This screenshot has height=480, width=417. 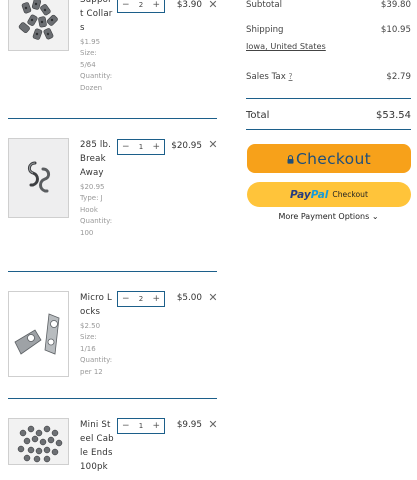 What do you see at coordinates (96, 366) in the screenshot?
I see `item-quantity-unit: Quantity: per 12` at bounding box center [96, 366].